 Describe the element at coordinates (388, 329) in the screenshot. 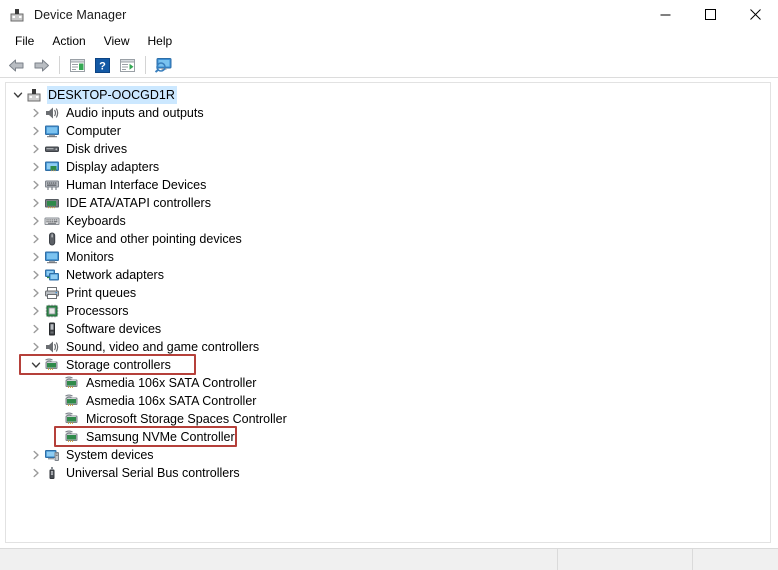

I see `tree-item-software-devices: Software devices` at that location.